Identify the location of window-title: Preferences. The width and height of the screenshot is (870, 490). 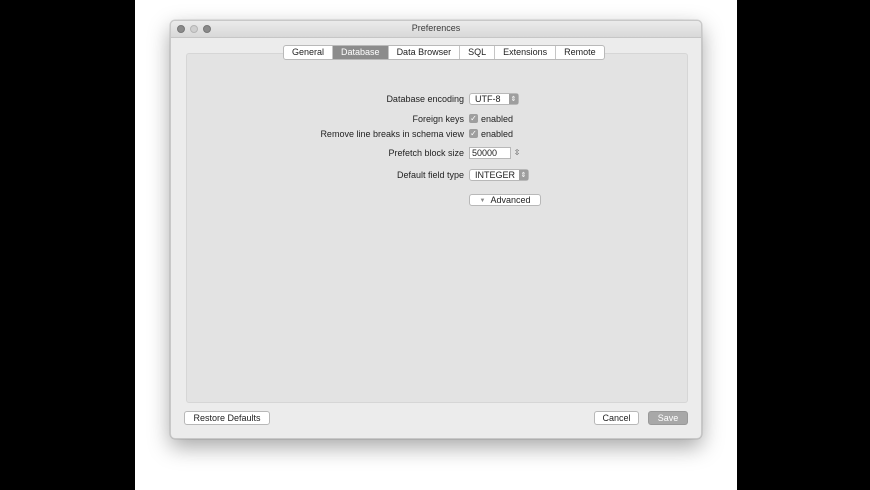
(436, 28).